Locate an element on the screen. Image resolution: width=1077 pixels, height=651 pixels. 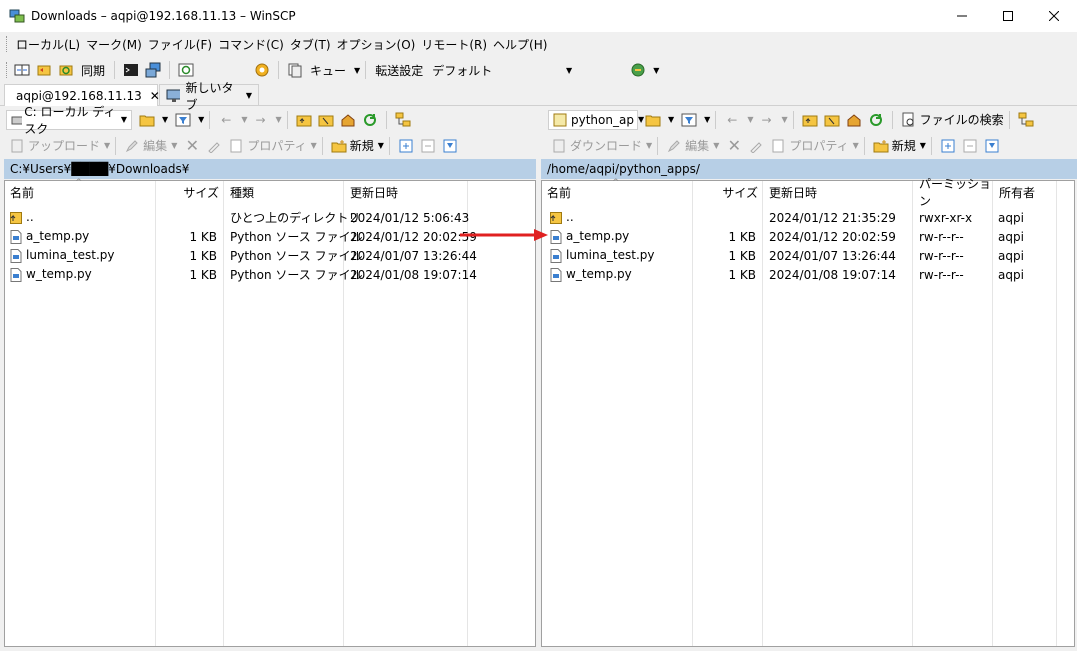
select-filter-icon is located at coordinates (992, 146).